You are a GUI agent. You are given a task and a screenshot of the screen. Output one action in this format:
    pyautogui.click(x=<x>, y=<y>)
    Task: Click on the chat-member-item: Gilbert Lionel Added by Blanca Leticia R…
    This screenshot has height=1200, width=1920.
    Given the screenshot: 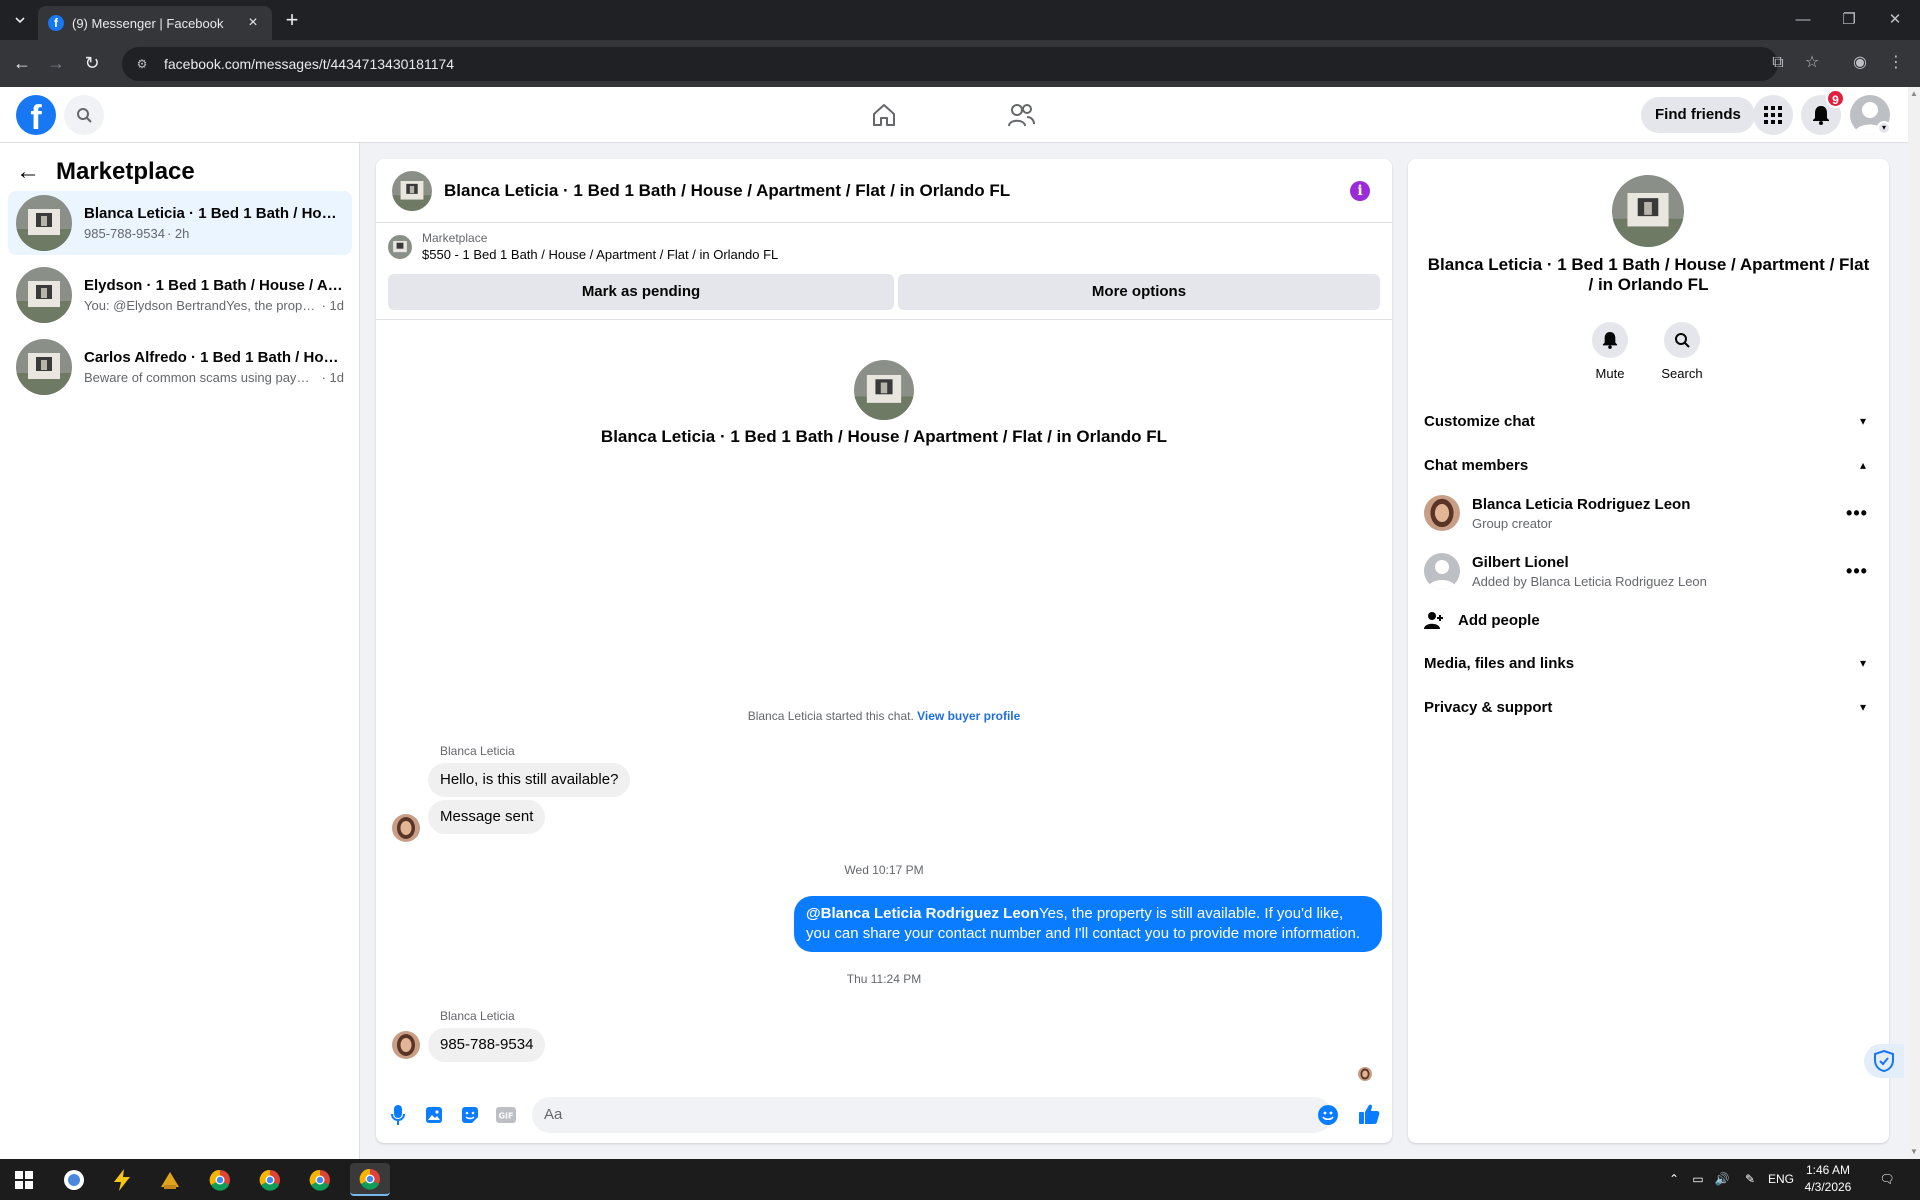 What is the action you would take?
    pyautogui.click(x=1648, y=571)
    